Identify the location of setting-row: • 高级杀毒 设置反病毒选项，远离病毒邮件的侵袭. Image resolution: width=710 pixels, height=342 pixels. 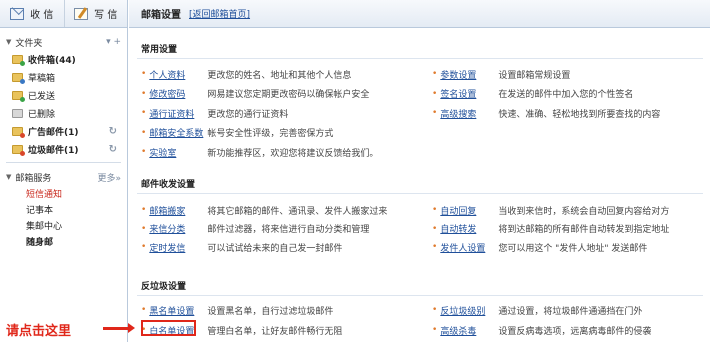
(541, 330).